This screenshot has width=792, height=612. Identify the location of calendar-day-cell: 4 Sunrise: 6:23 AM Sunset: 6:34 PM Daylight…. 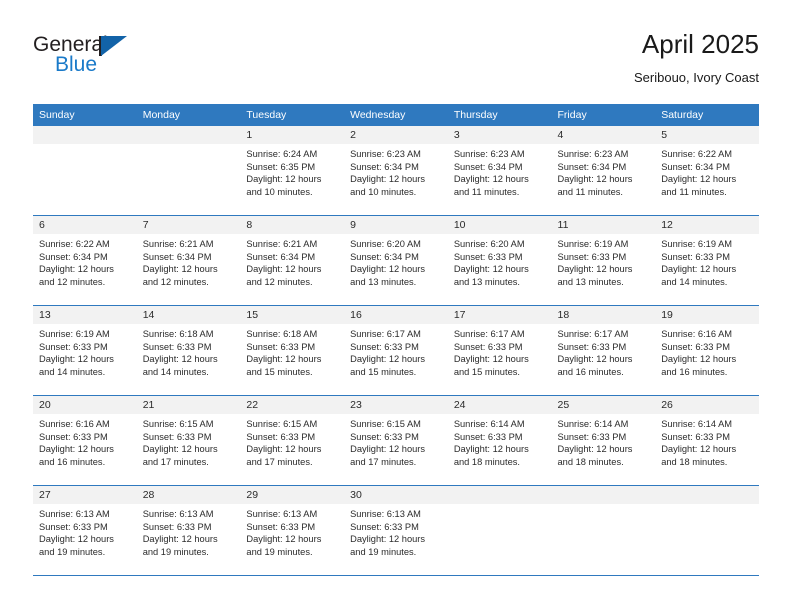
(603, 171).